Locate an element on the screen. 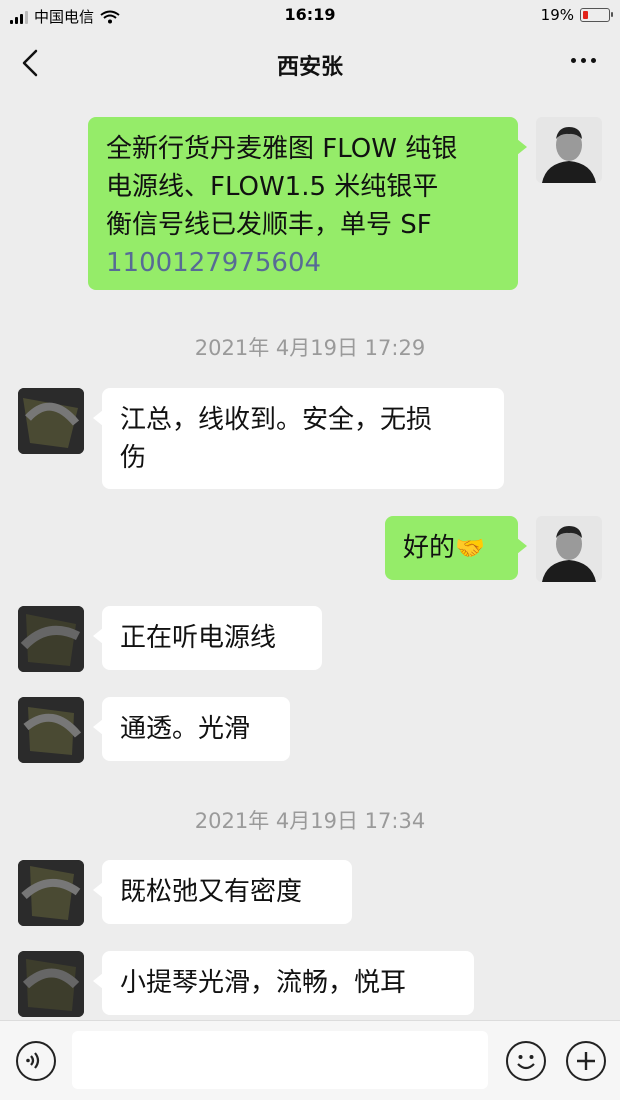 The height and width of the screenshot is (1100, 620). plus-icon is located at coordinates (586, 1061).